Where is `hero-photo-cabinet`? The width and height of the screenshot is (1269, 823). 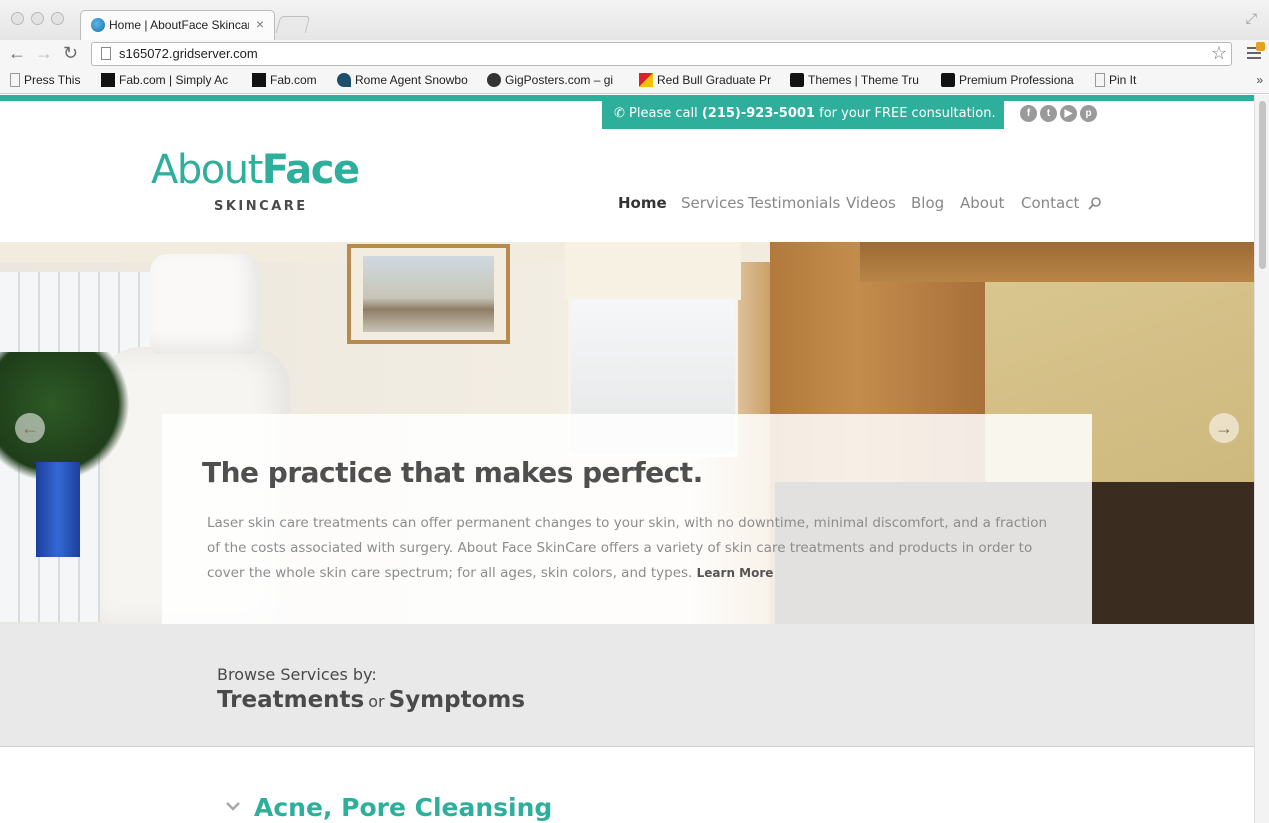
hero-photo-cabinet is located at coordinates (1057, 262).